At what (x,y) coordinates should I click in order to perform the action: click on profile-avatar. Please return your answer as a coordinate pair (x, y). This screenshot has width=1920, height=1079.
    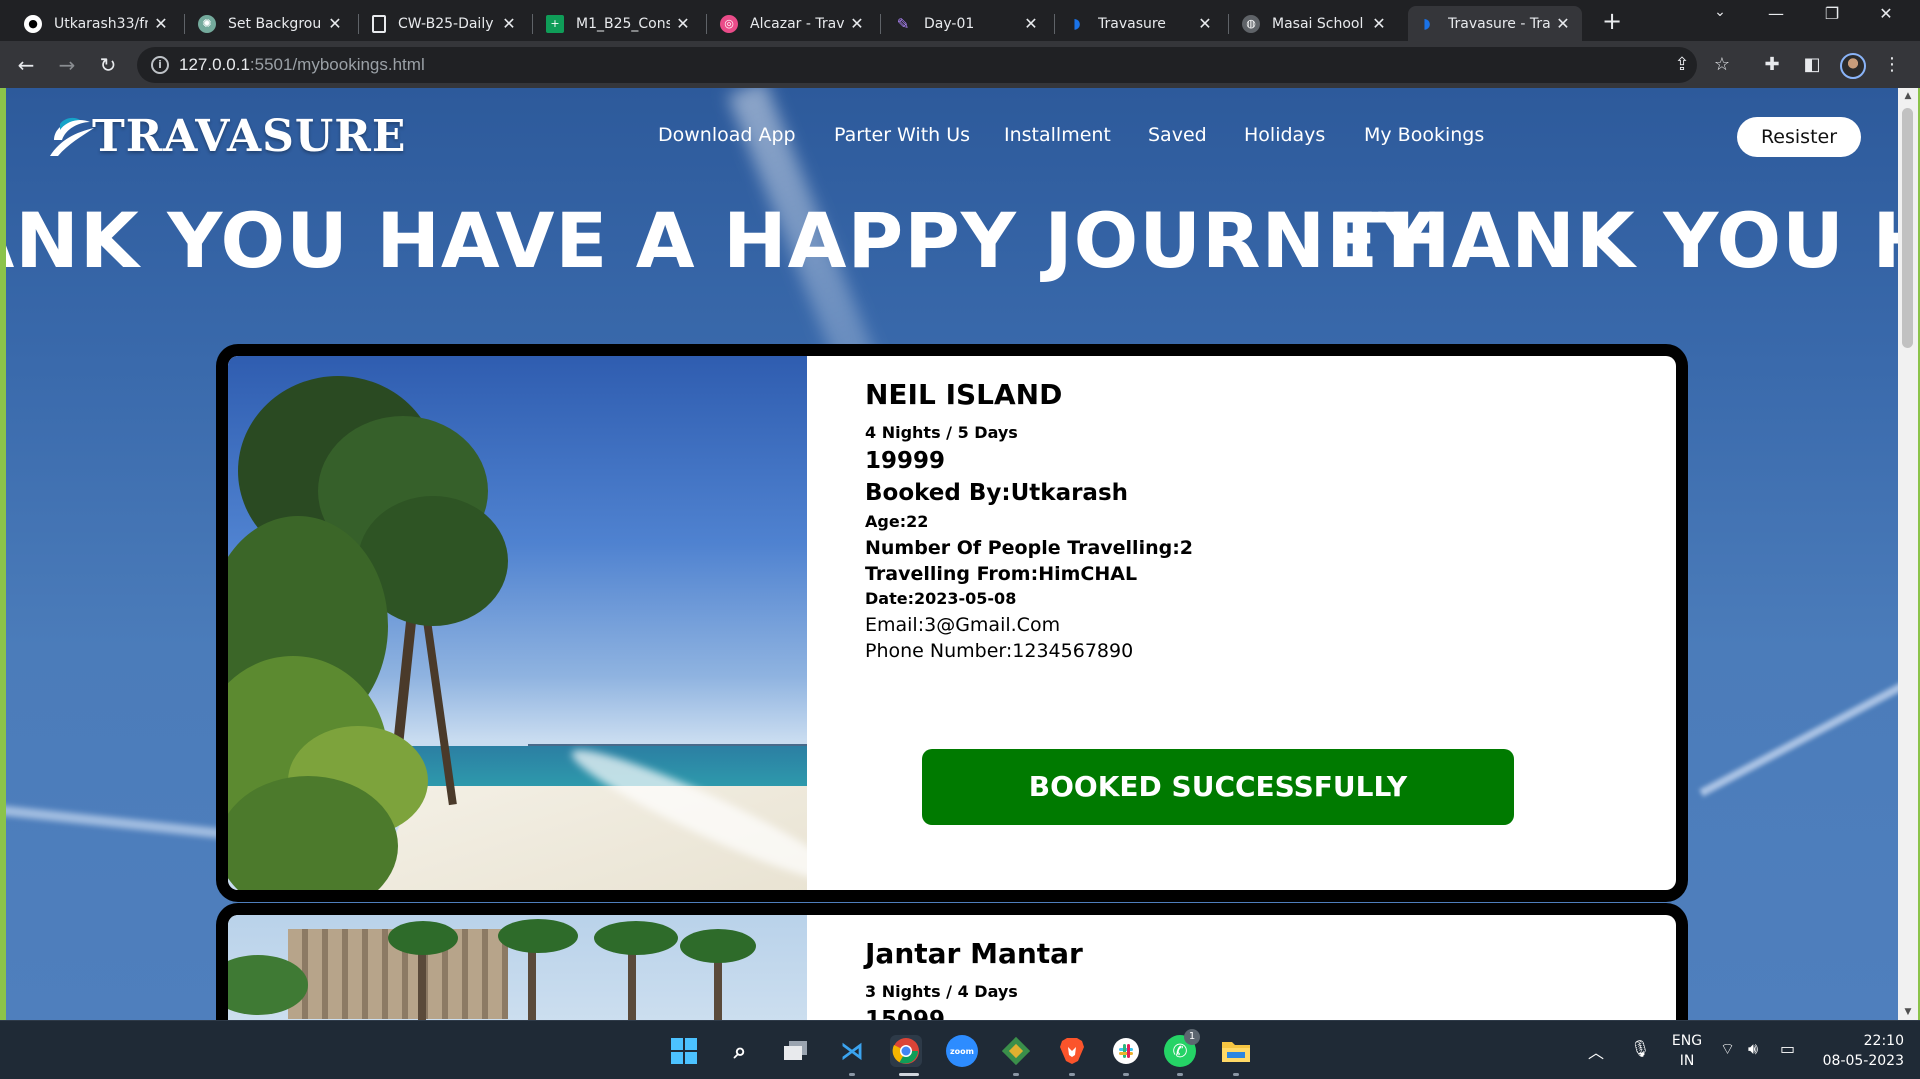
    Looking at the image, I should click on (1853, 66).